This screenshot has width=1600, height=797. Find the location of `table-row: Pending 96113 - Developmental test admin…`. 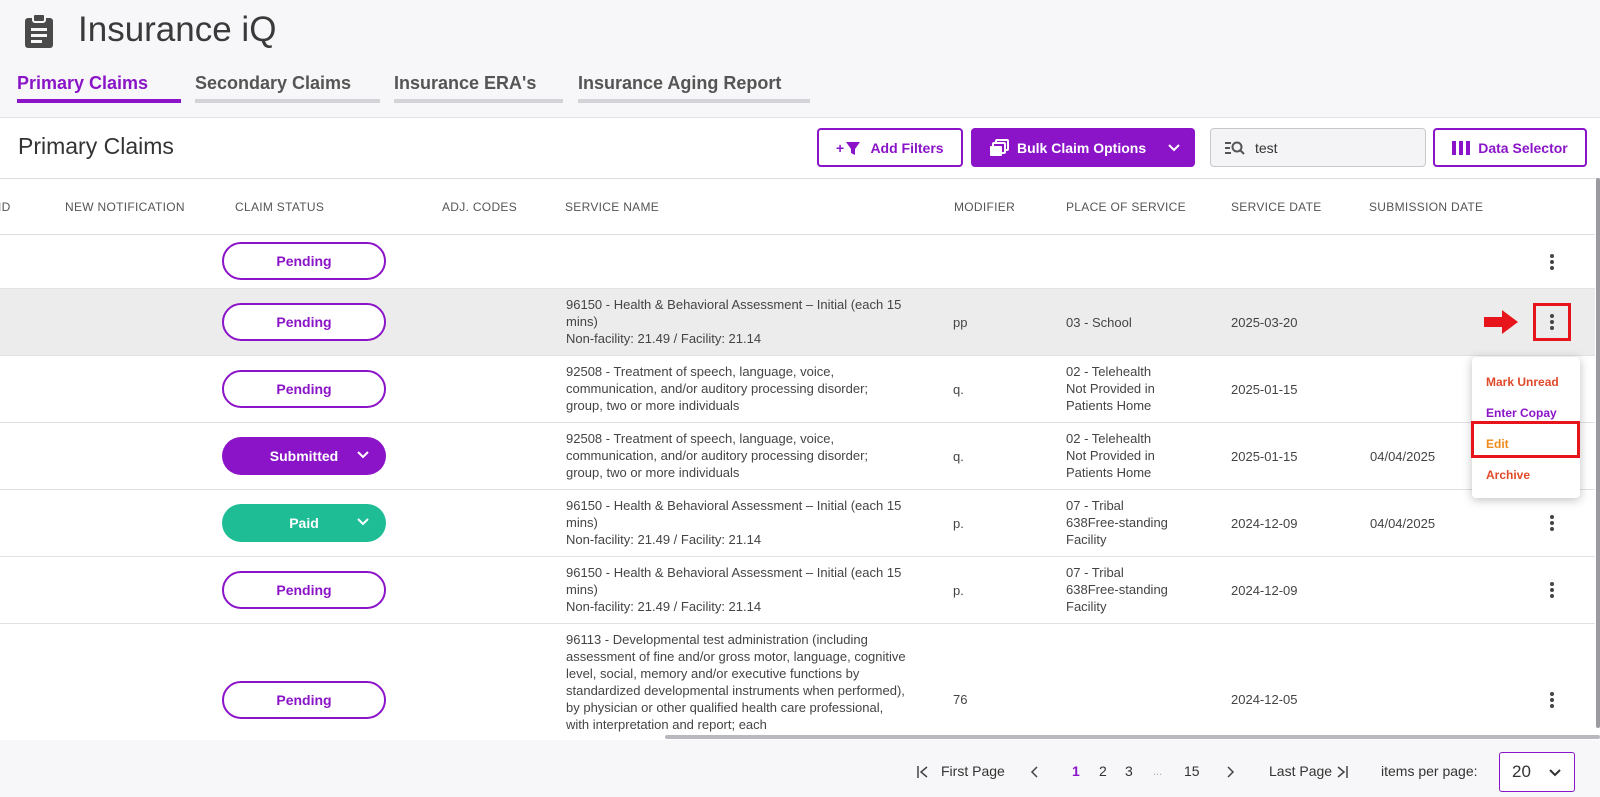

table-row: Pending 96113 - Developmental test admin… is located at coordinates (797, 681).